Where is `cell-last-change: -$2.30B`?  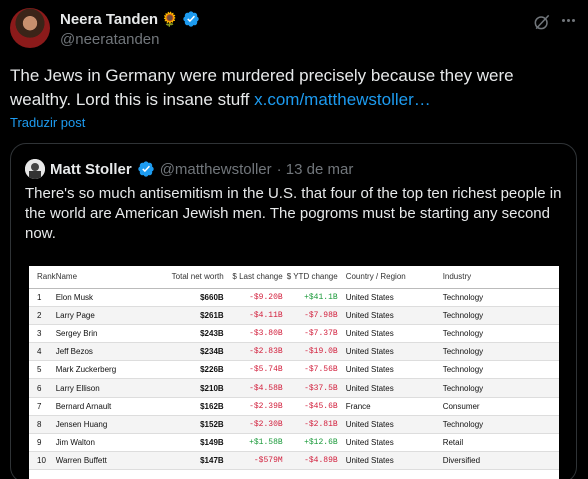 cell-last-change: -$2.30B is located at coordinates (255, 425).